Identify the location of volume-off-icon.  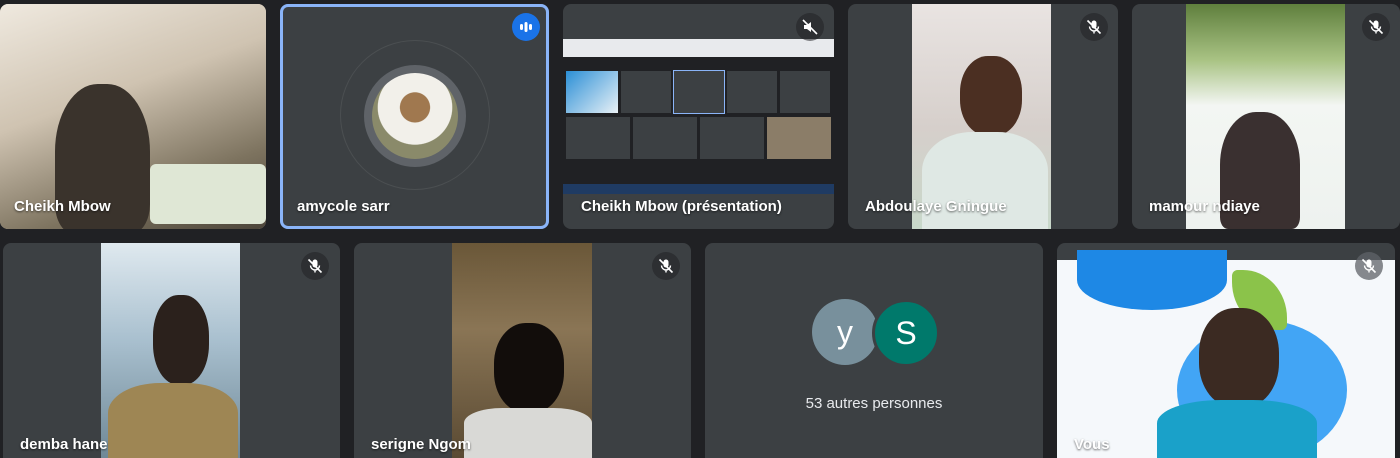
(810, 27).